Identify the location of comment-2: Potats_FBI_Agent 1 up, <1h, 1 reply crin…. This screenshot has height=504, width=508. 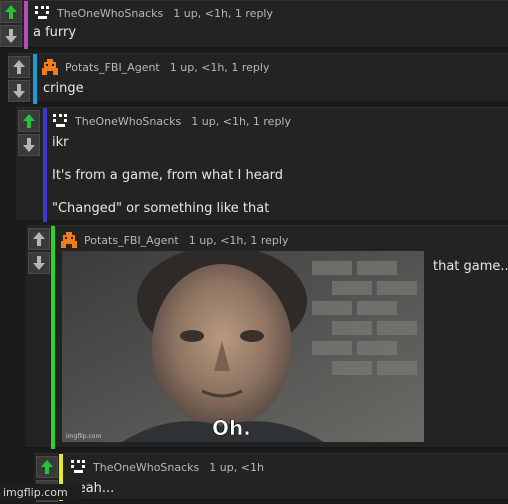
(258, 78).